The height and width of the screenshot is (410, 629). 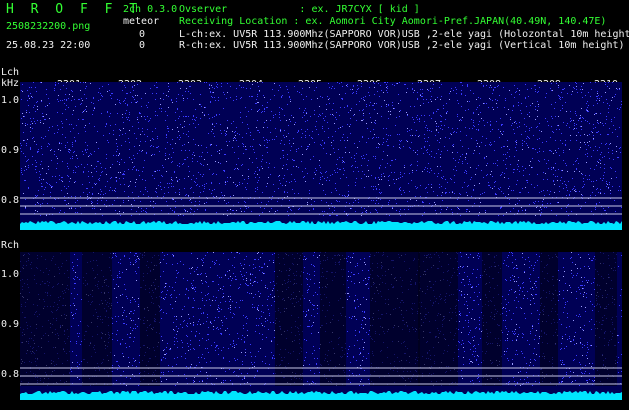 I want to click on version-label: 2ch 0.3.0, so click(x=150, y=9).